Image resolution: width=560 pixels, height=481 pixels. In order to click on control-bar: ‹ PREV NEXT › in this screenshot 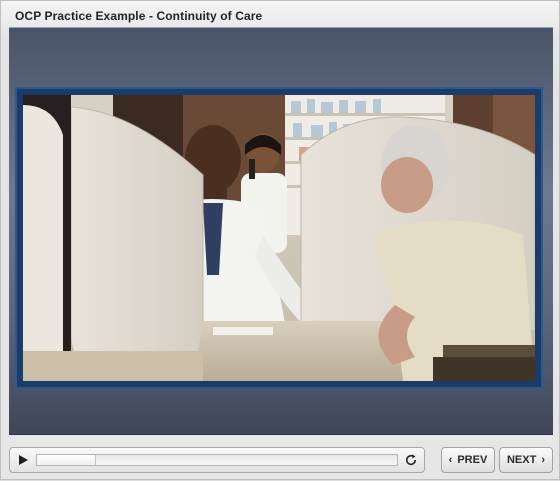, I will do `click(280, 461)`.